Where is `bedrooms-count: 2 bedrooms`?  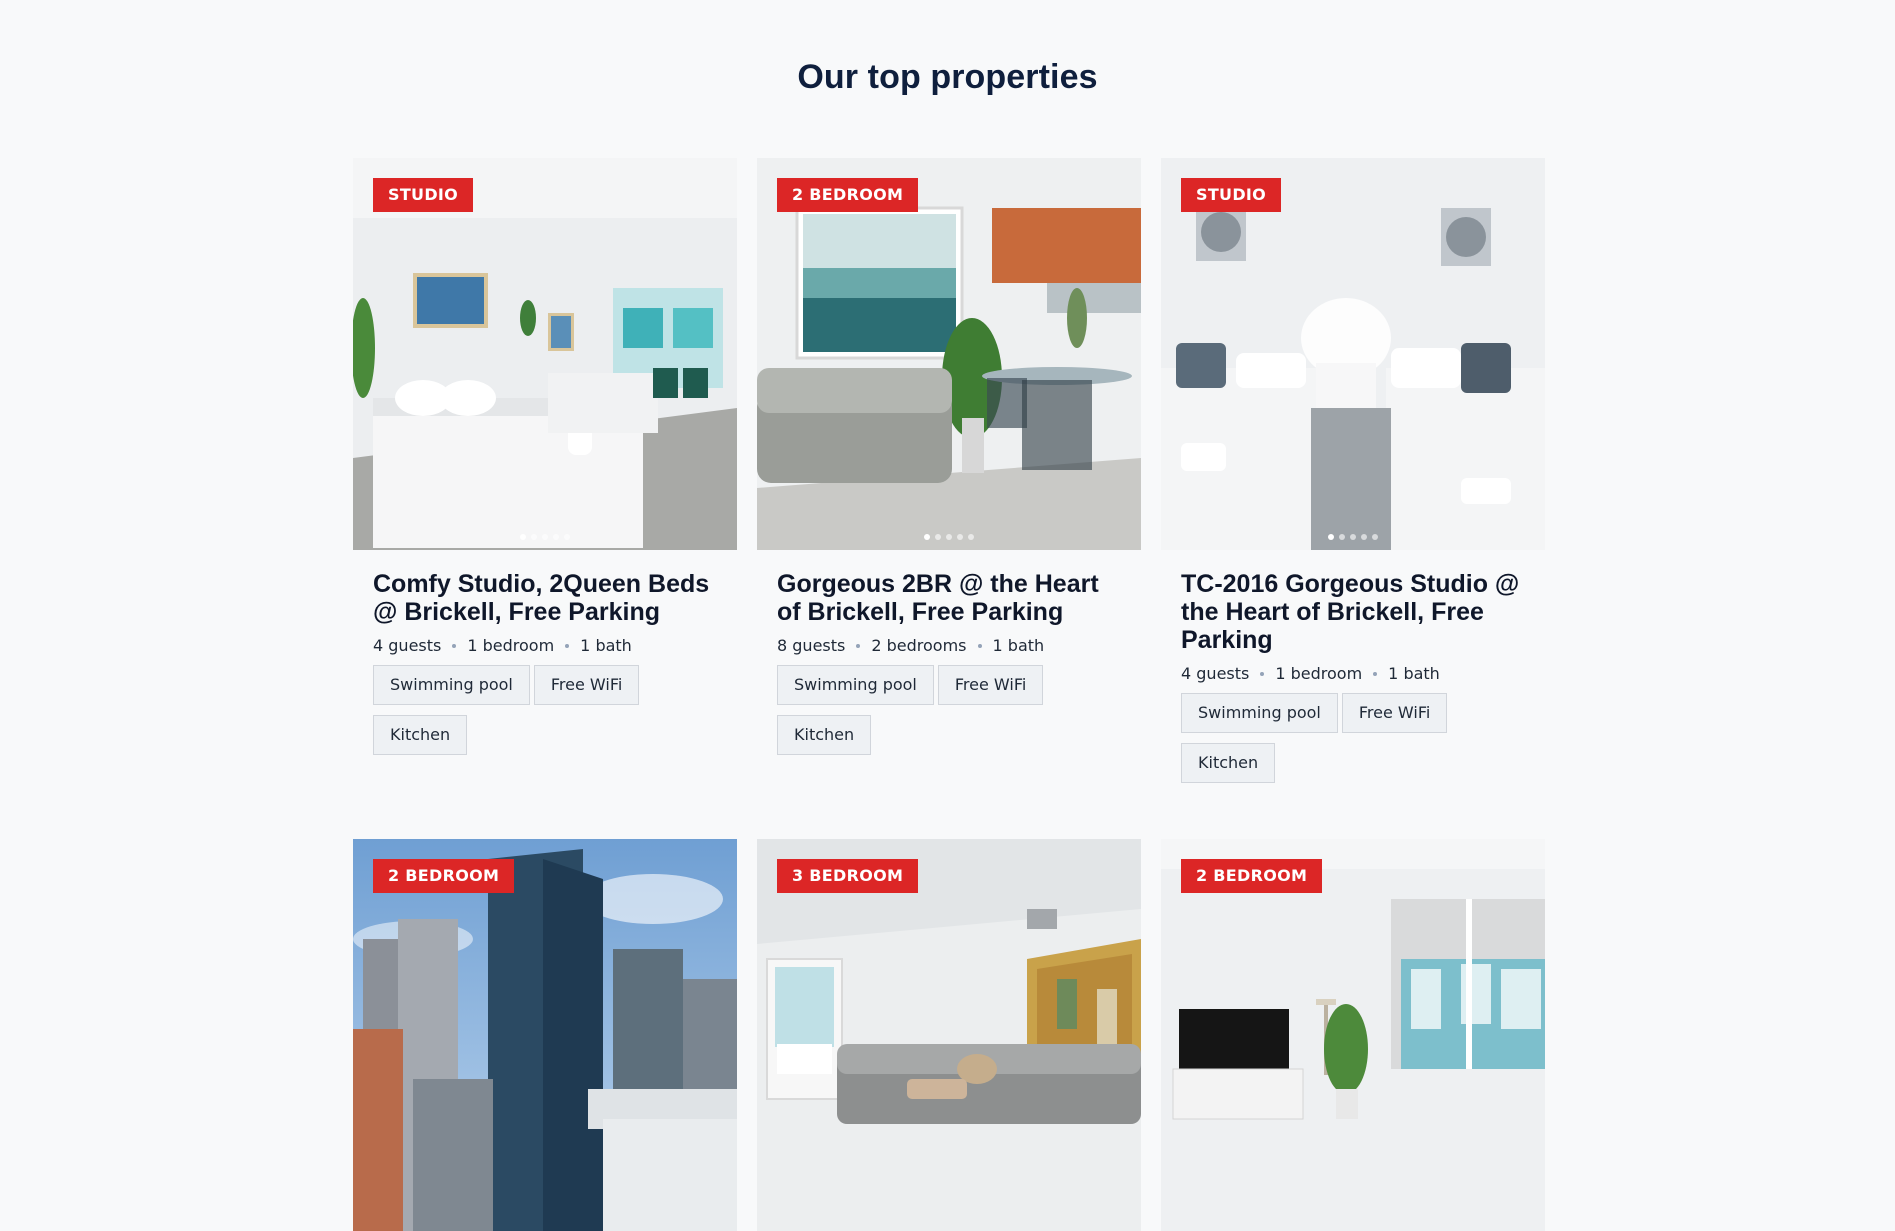 bedrooms-count: 2 bedrooms is located at coordinates (919, 645).